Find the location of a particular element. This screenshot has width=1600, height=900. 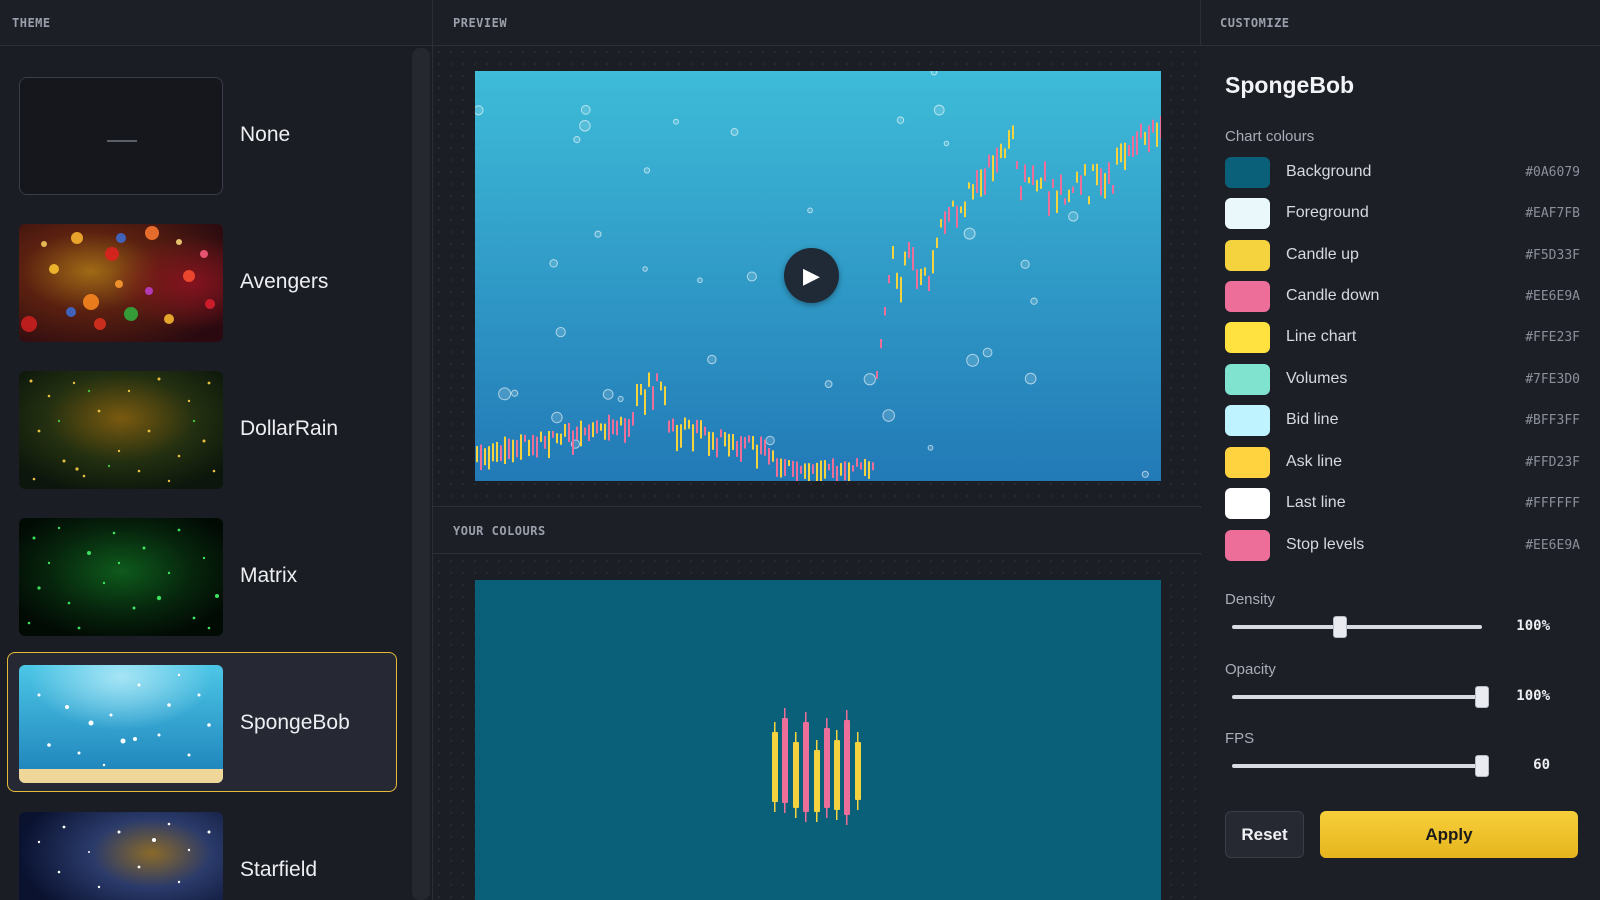

colour-hex: #0A6079 is located at coordinates (1552, 172).